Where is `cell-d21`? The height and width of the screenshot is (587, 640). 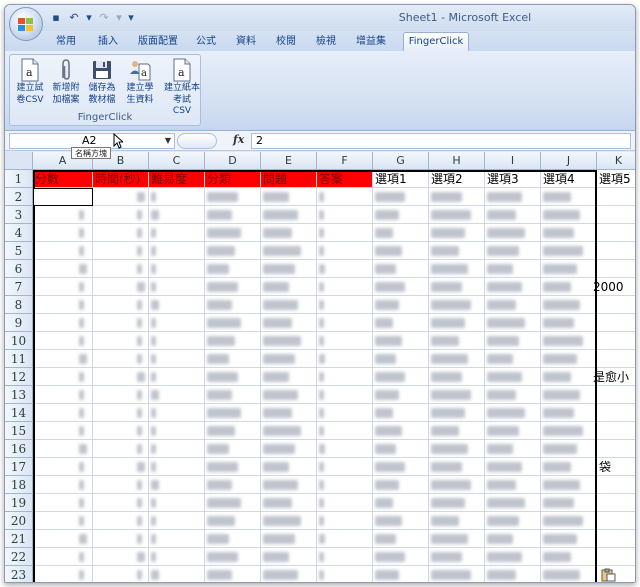 cell-d21 is located at coordinates (233, 539).